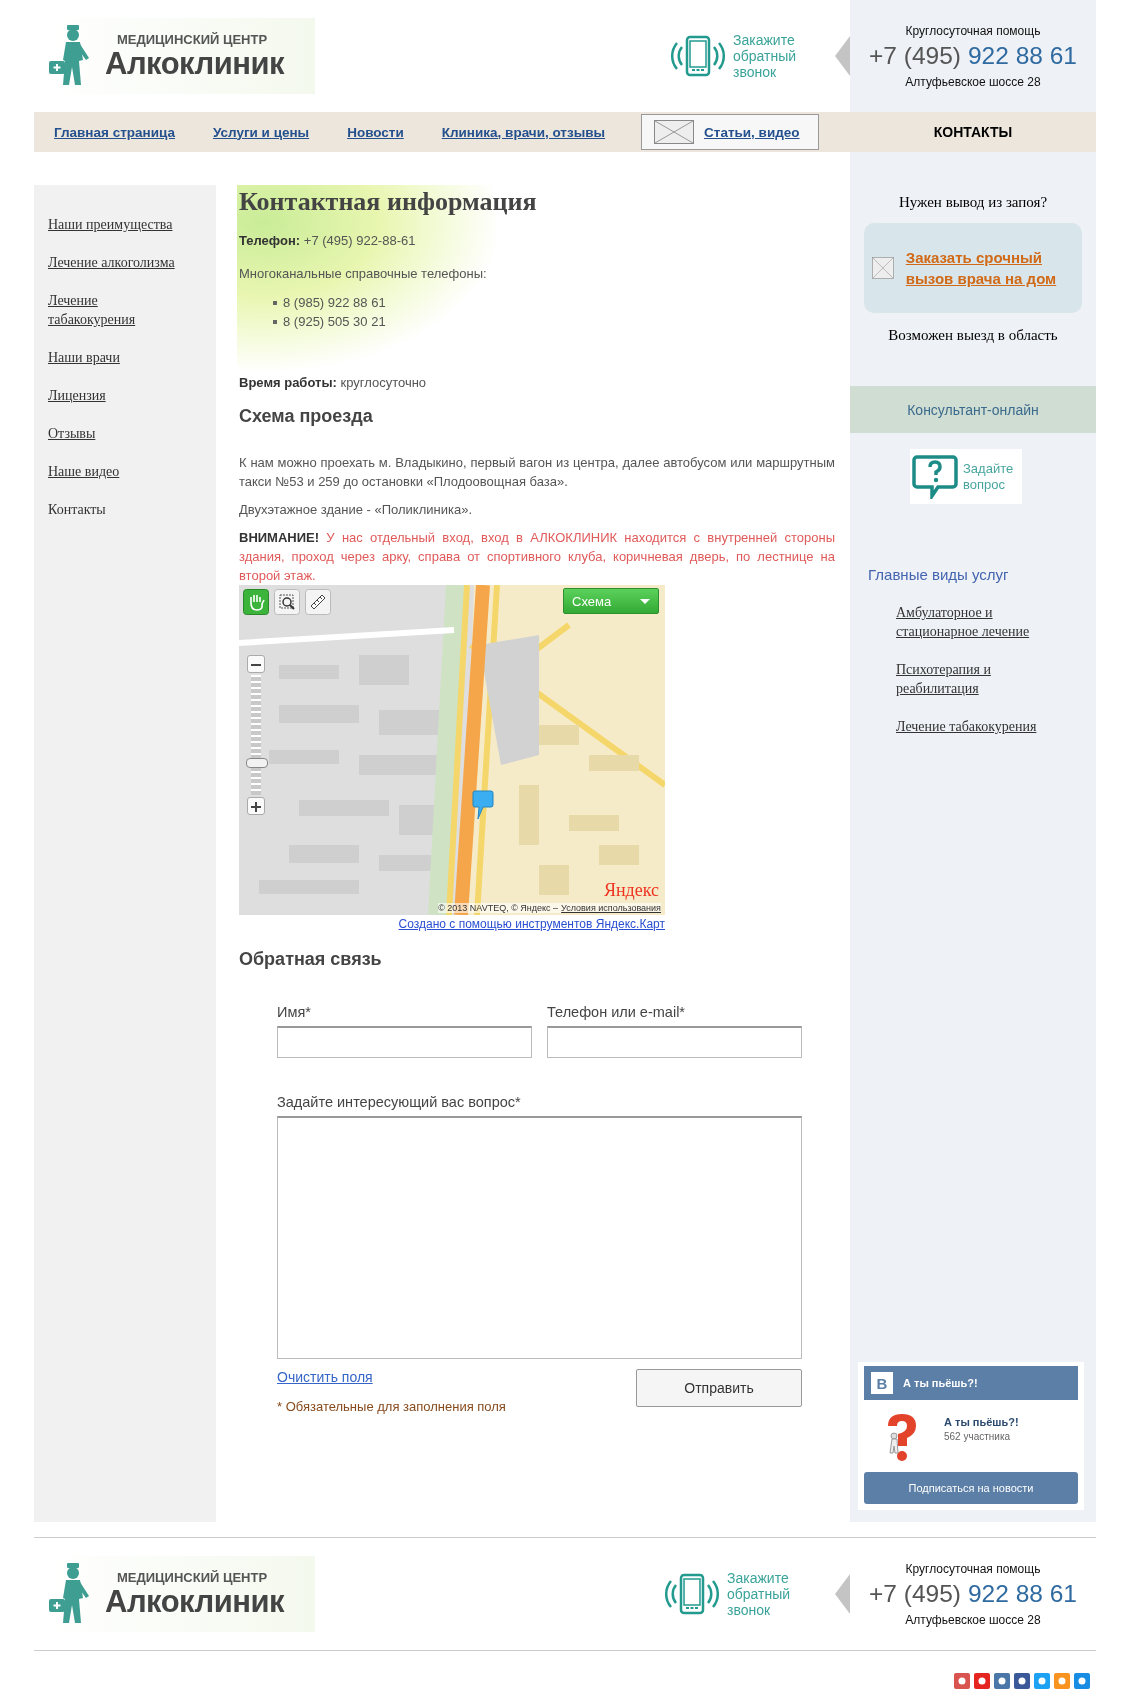 The height and width of the screenshot is (1702, 1139). What do you see at coordinates (645, 601) in the screenshot?
I see `caret-icon` at bounding box center [645, 601].